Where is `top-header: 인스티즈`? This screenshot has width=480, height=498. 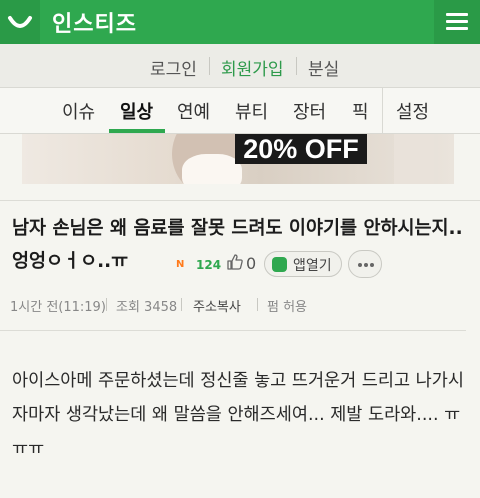 top-header: 인스티즈 is located at coordinates (240, 22).